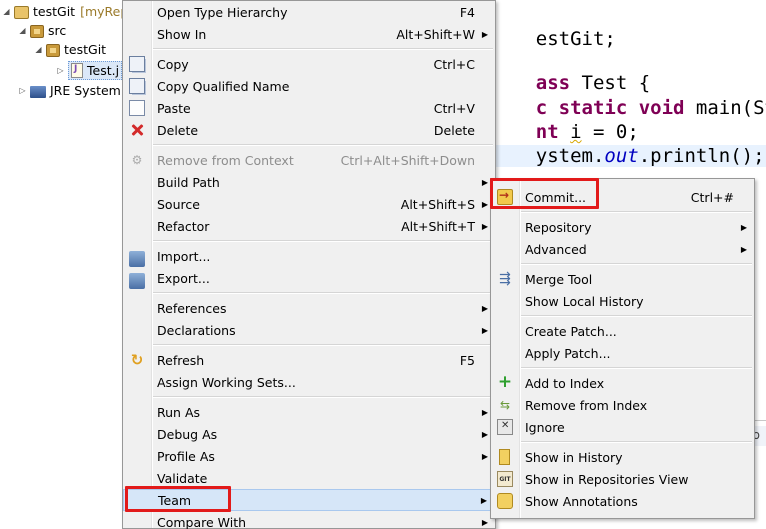  What do you see at coordinates (570, 156) in the screenshot?
I see `code-text: ystem.` at bounding box center [570, 156].